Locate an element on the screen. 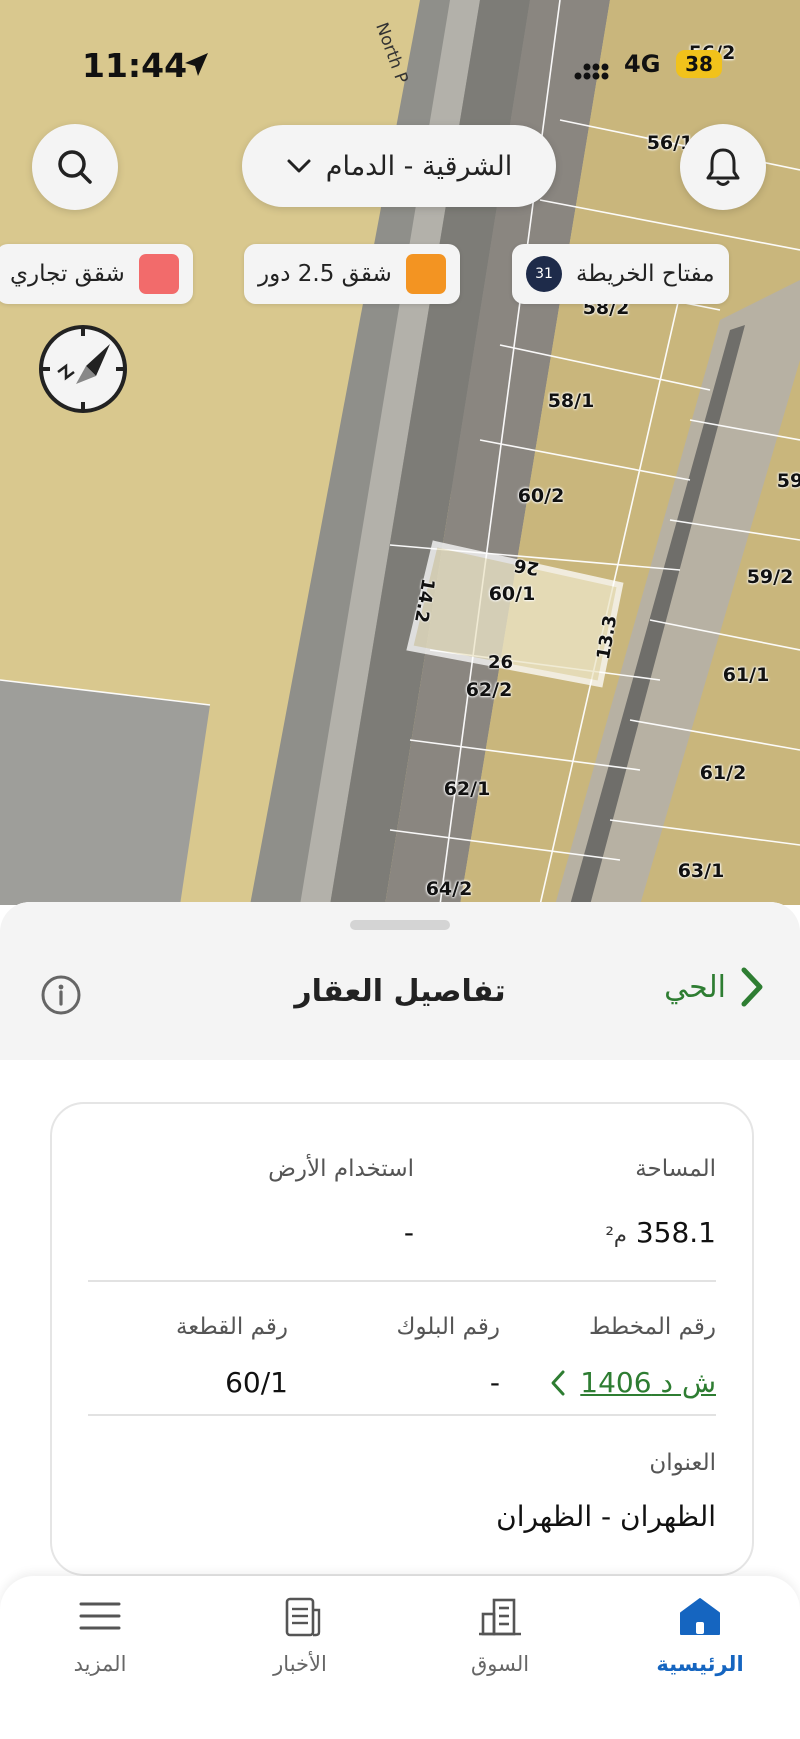 The width and height of the screenshot is (800, 1739). tab-label: الرئيسية is located at coordinates (700, 1664).